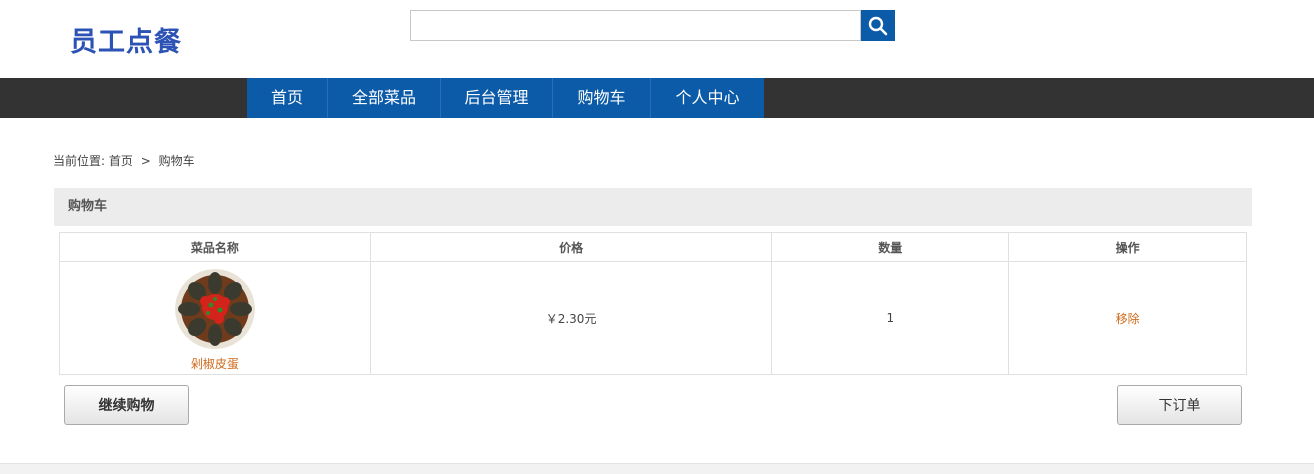 This screenshot has height=474, width=1314. Describe the element at coordinates (1127, 247) in the screenshot. I see `column-header-action: 操作` at that location.